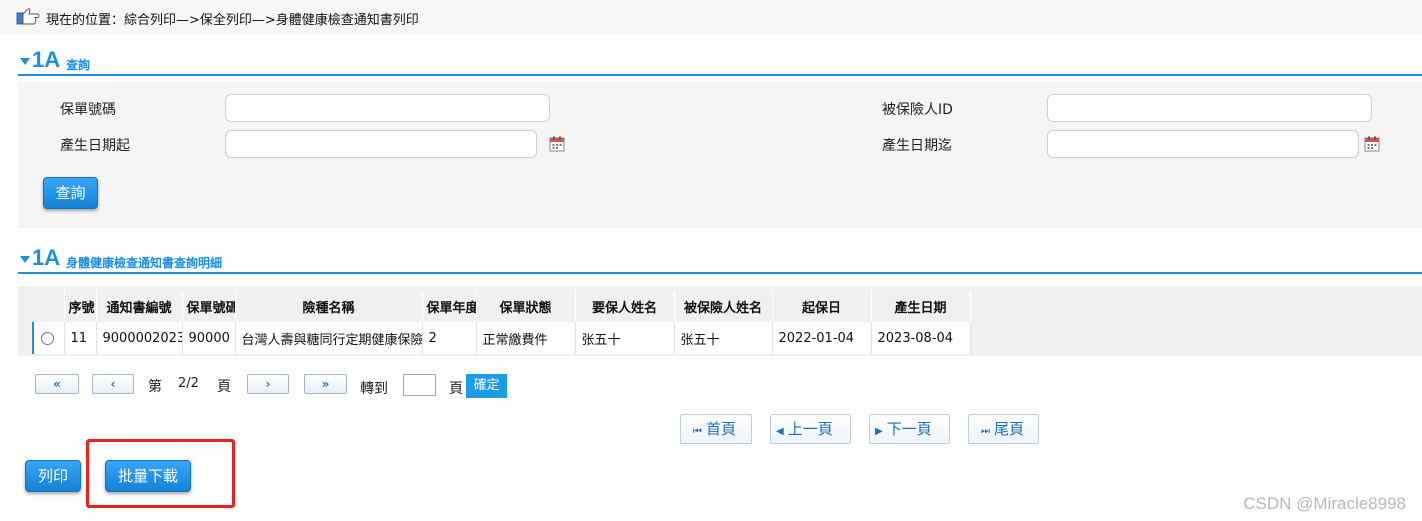 The image size is (1422, 521). What do you see at coordinates (70, 193) in the screenshot?
I see `search-button: 查詢` at bounding box center [70, 193].